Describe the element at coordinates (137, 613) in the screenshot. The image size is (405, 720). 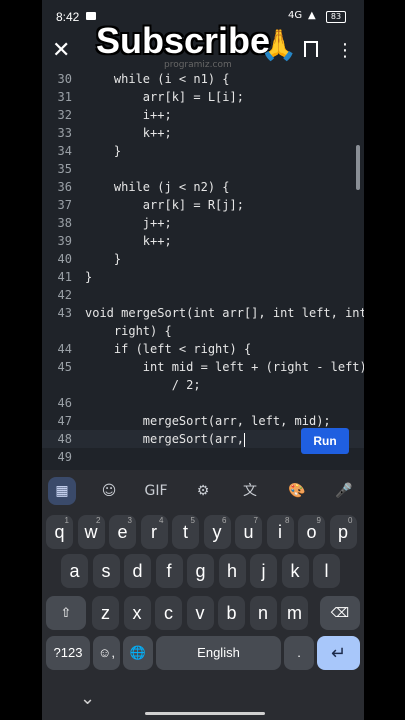
I see `key-x: x` at that location.